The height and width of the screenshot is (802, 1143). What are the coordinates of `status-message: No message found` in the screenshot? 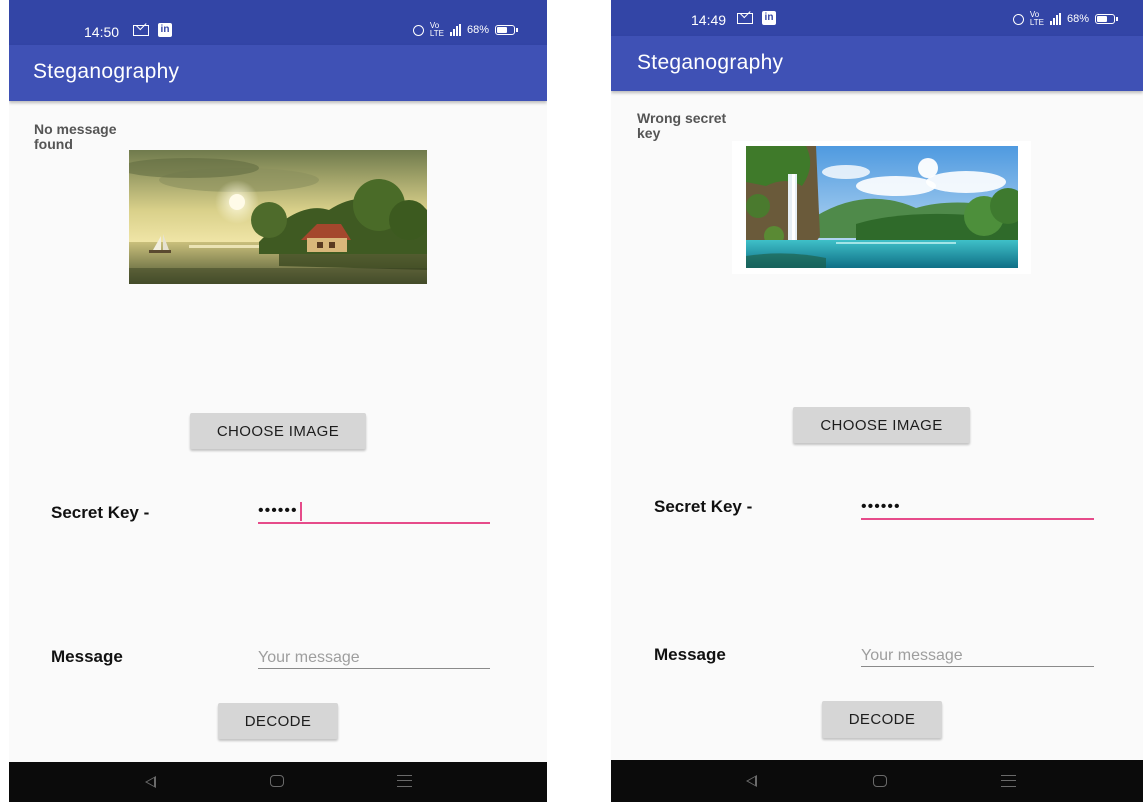 It's located at (75, 136).